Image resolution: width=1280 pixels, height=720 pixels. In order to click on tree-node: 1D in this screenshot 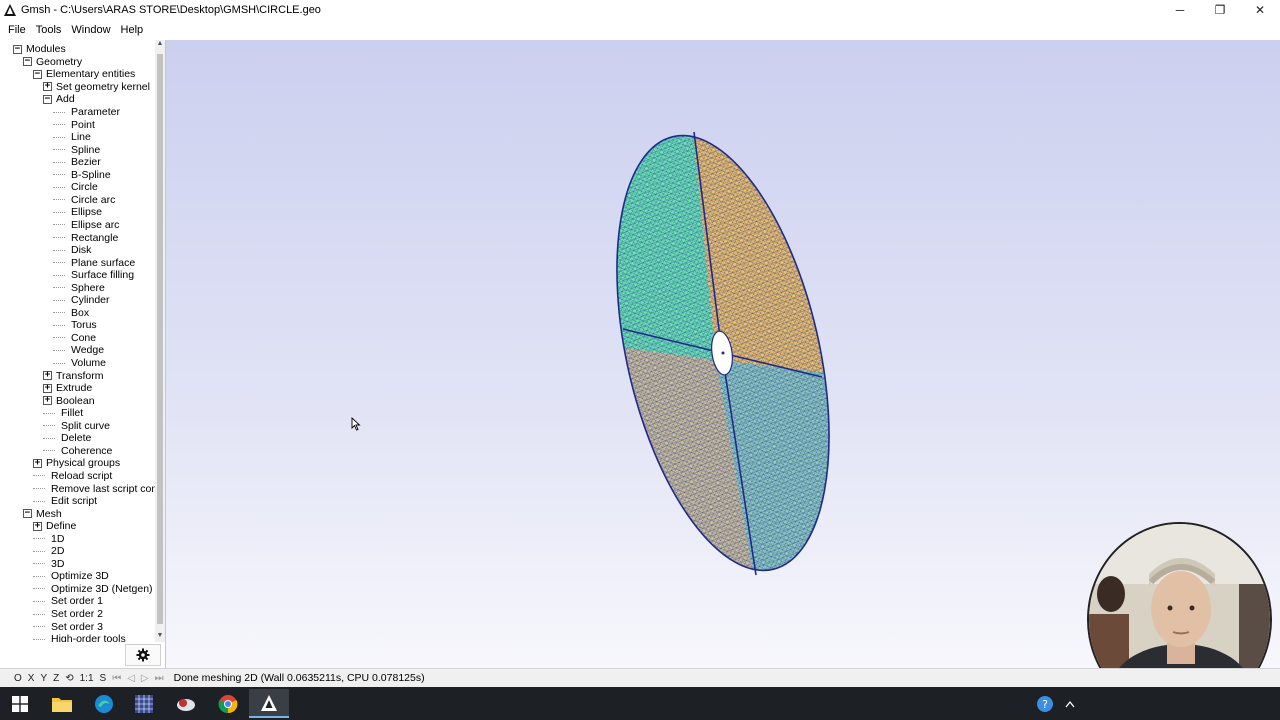, I will do `click(48, 538)`.